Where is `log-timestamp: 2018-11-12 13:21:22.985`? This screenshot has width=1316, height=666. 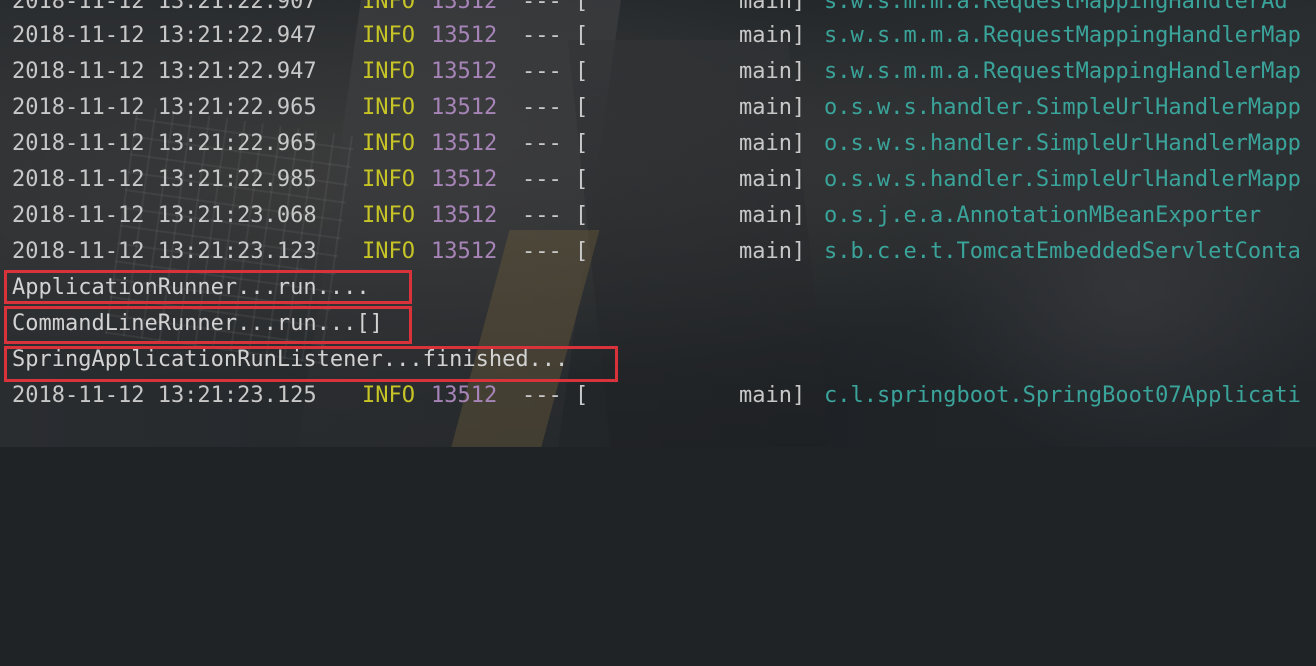 log-timestamp: 2018-11-12 13:21:22.985 is located at coordinates (164, 179).